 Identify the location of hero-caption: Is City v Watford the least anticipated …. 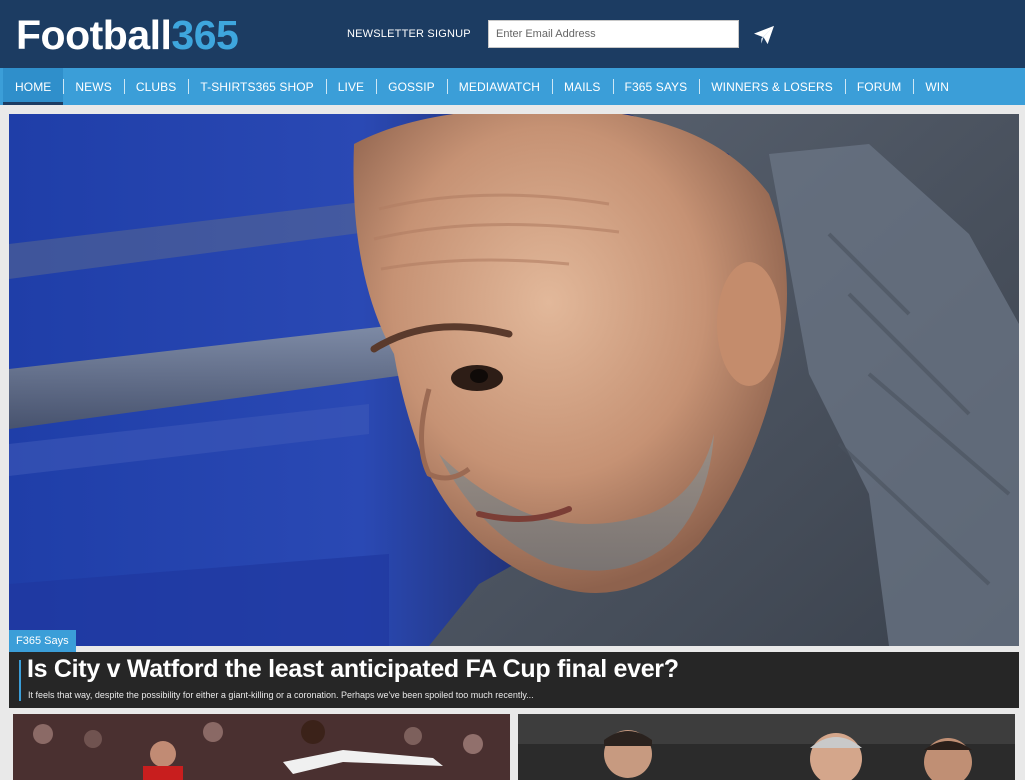
(514, 680).